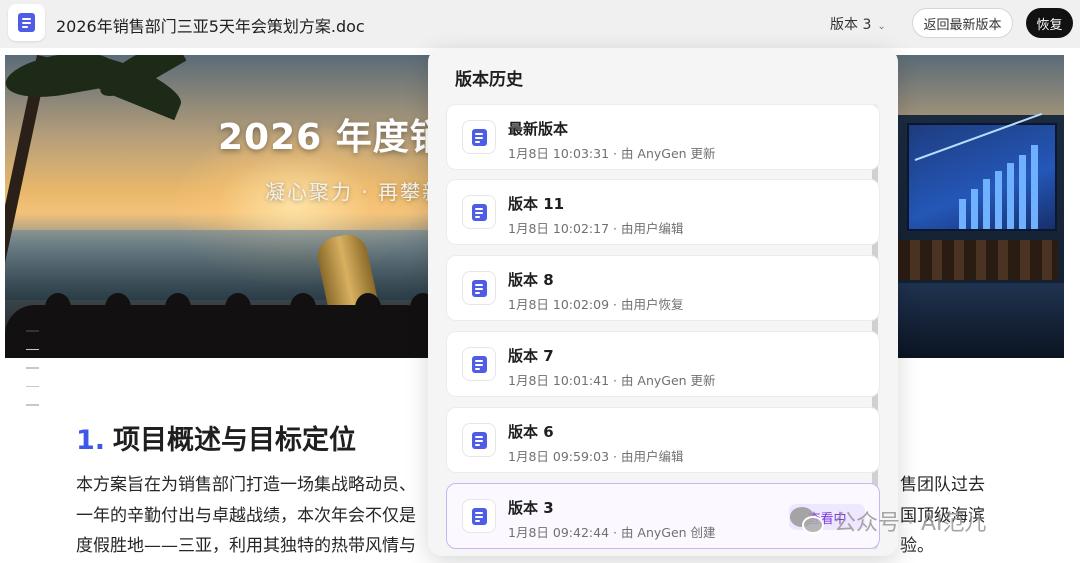 The height and width of the screenshot is (563, 1080). What do you see at coordinates (807, 521) in the screenshot?
I see `wechat-icon` at bounding box center [807, 521].